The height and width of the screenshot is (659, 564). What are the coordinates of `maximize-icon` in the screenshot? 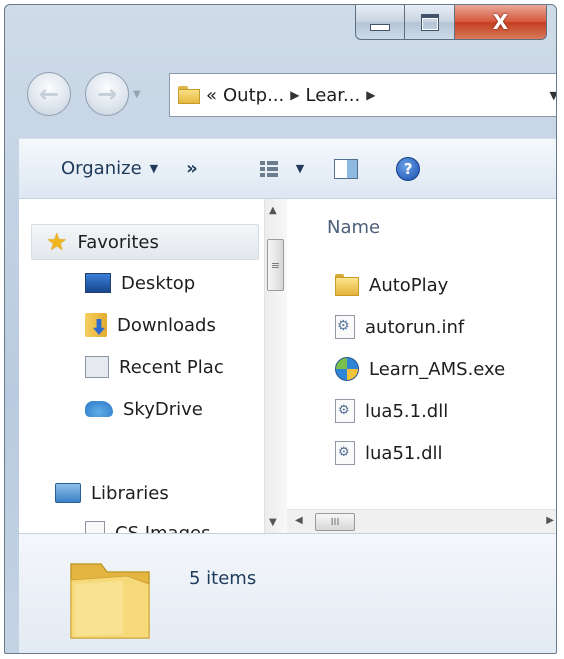 It's located at (429, 22).